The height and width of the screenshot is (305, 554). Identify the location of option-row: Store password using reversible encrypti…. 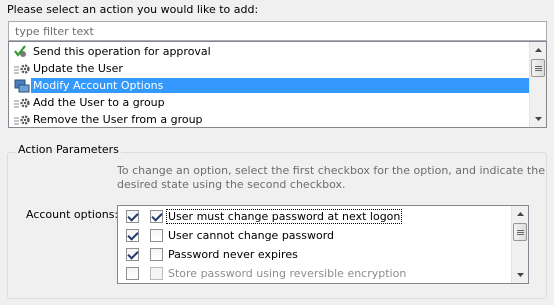
(314, 273).